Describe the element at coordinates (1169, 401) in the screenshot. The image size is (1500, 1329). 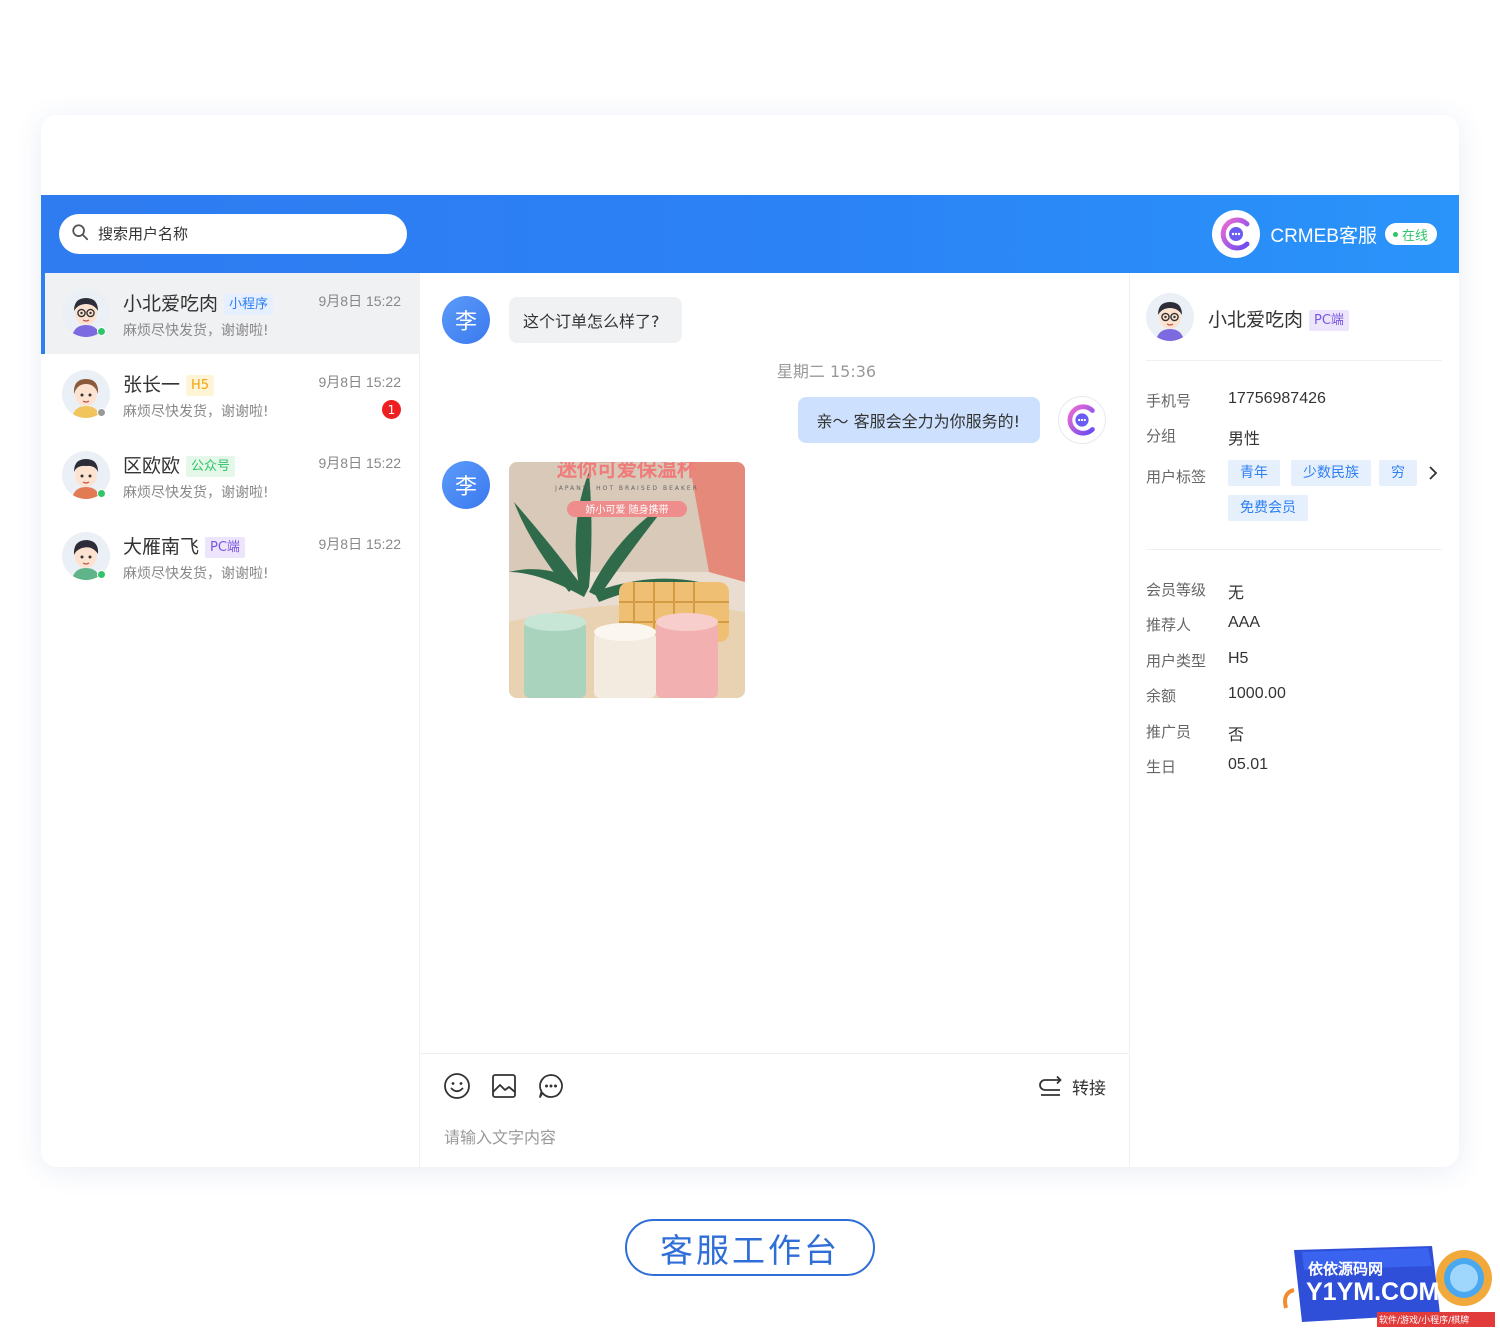
I see `field-label: 手机号` at that location.